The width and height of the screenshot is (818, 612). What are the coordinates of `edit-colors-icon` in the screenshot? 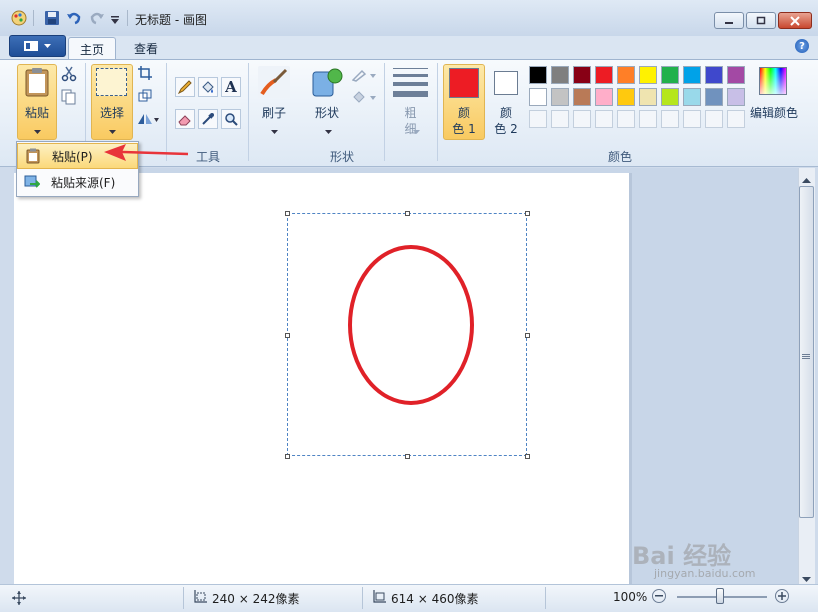 It's located at (773, 81).